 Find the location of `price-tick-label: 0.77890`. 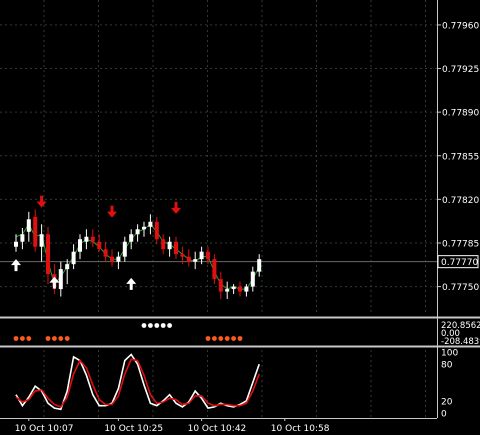

price-tick-label: 0.77890 is located at coordinates (460, 114).